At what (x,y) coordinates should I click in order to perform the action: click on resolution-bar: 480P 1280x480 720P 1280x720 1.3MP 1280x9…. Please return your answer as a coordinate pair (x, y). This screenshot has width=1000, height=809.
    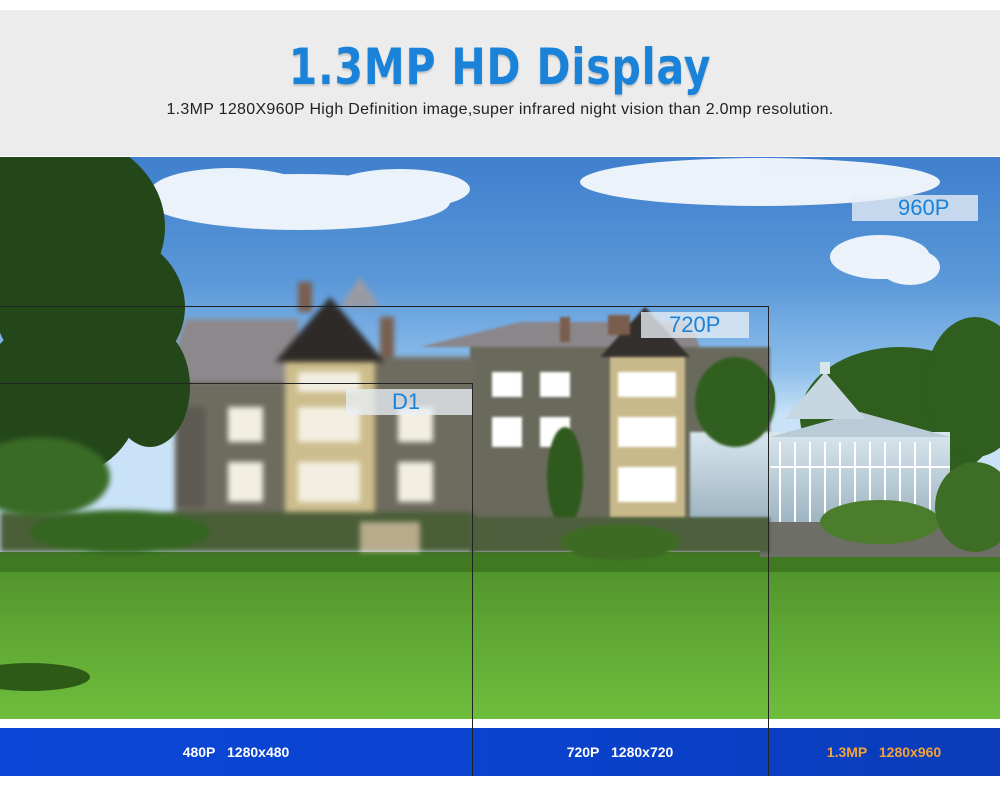
    Looking at the image, I should click on (500, 752).